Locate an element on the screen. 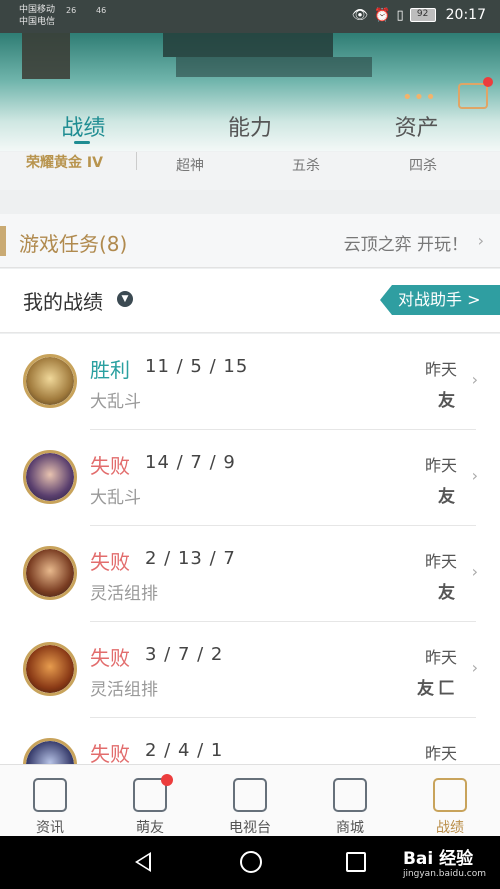 The width and height of the screenshot is (500, 889). stat-legendary: 超神 is located at coordinates (190, 166).